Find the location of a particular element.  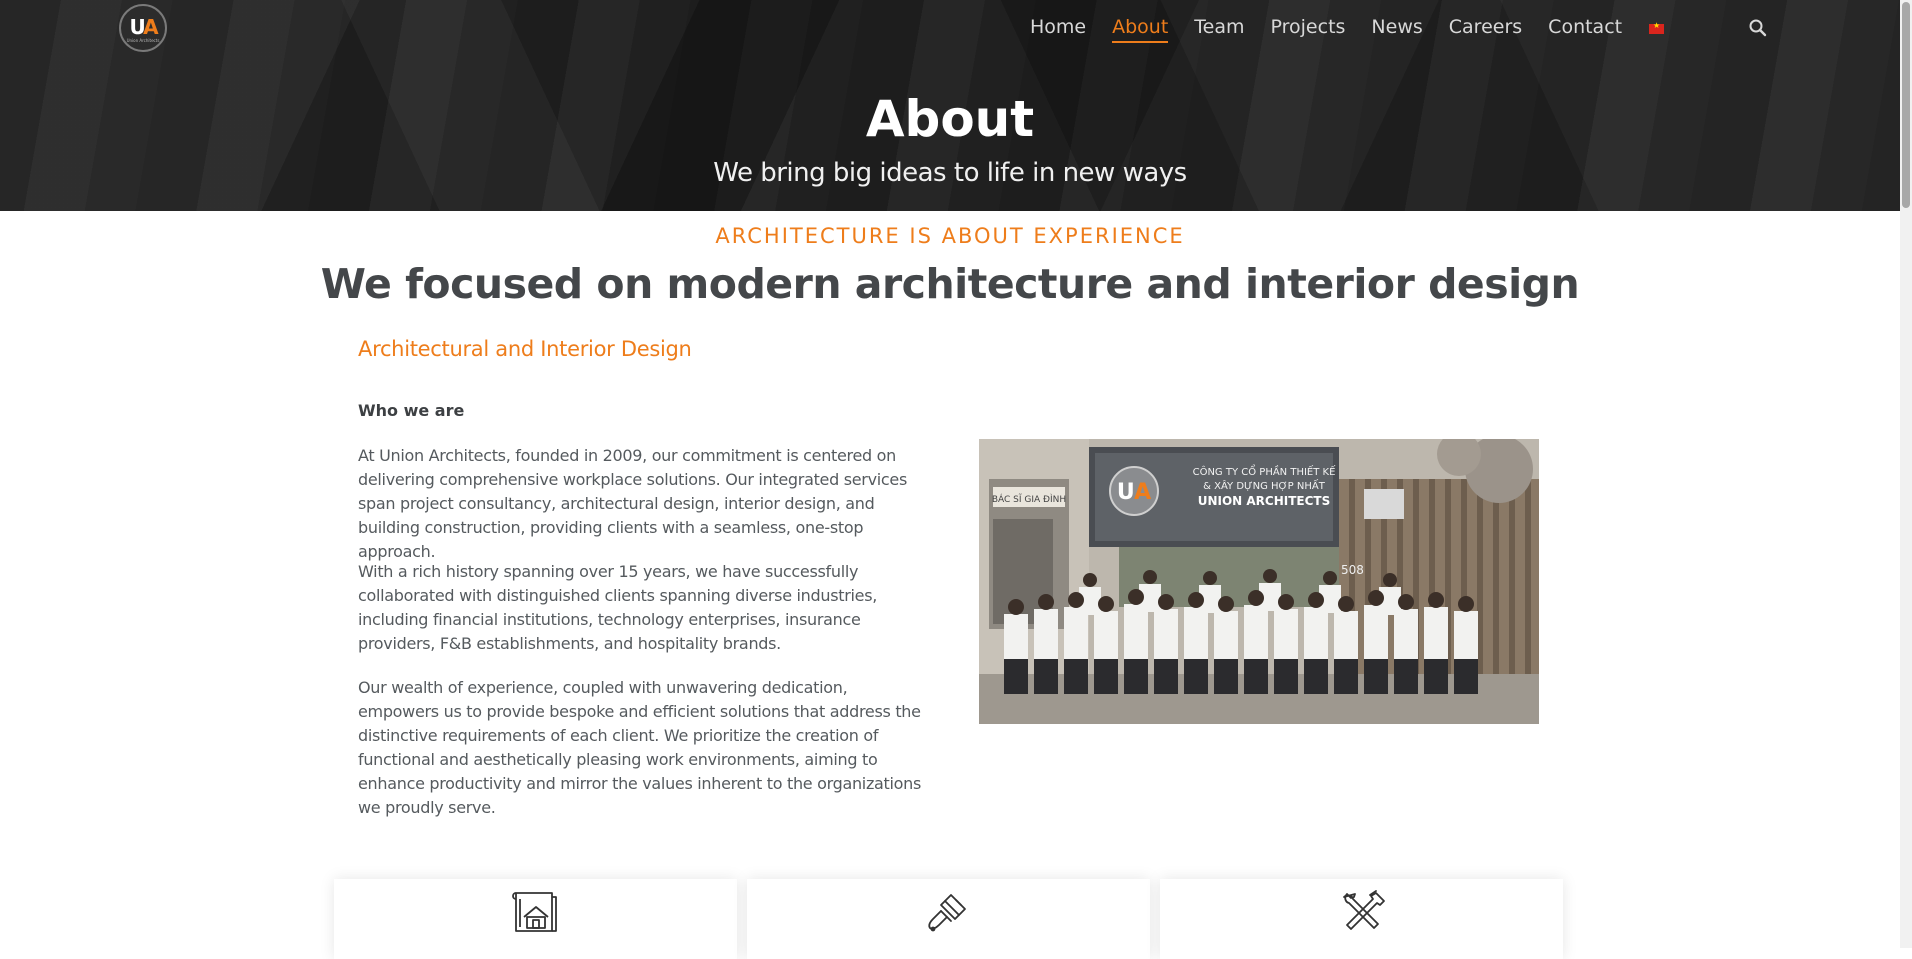

scrollbar-thumb is located at coordinates (1906, 105).